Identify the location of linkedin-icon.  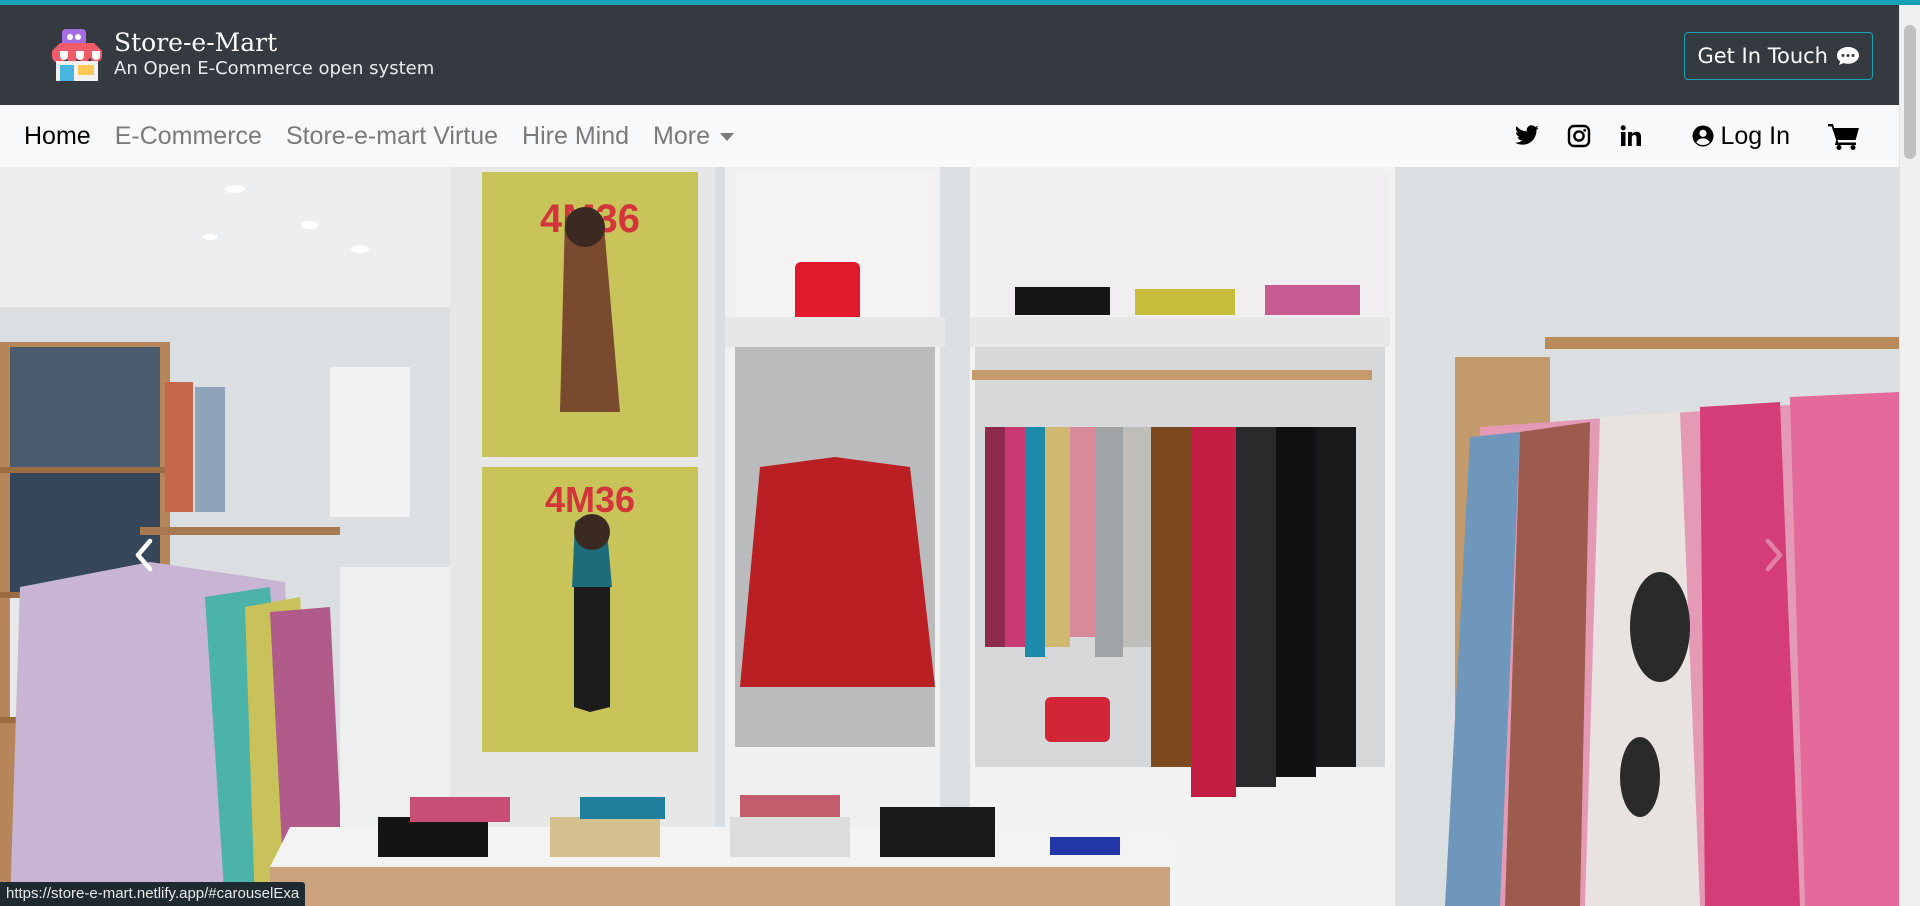
(1631, 136).